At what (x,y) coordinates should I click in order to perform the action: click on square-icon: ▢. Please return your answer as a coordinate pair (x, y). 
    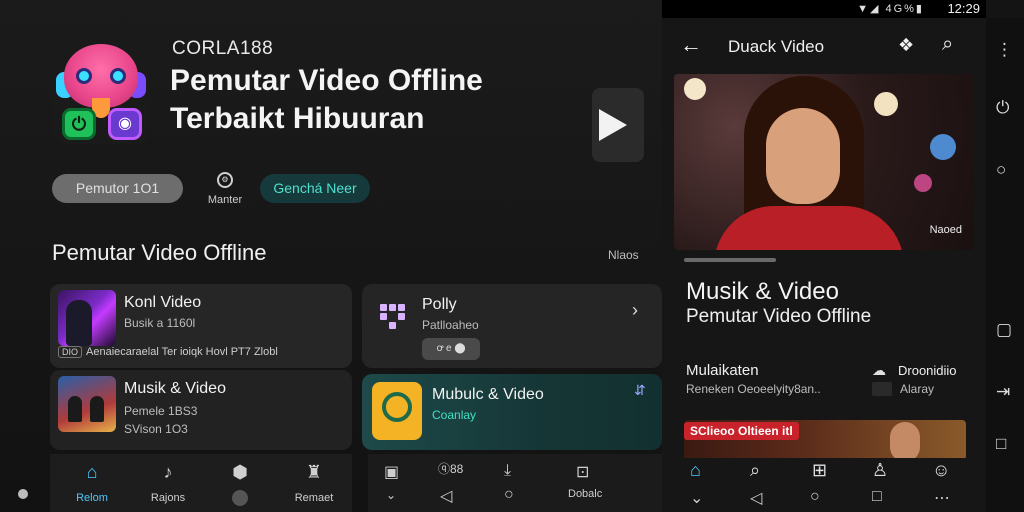
    Looking at the image, I should click on (1004, 330).